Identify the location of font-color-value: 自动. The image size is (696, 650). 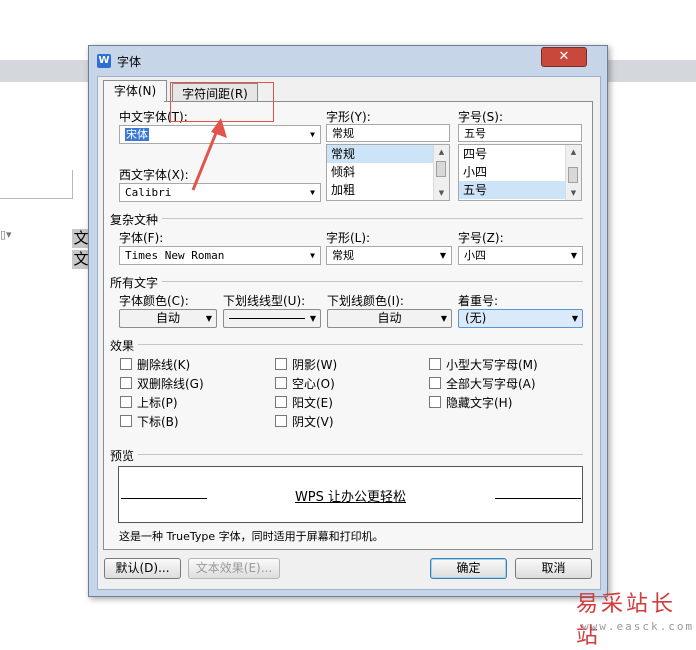
(167, 318).